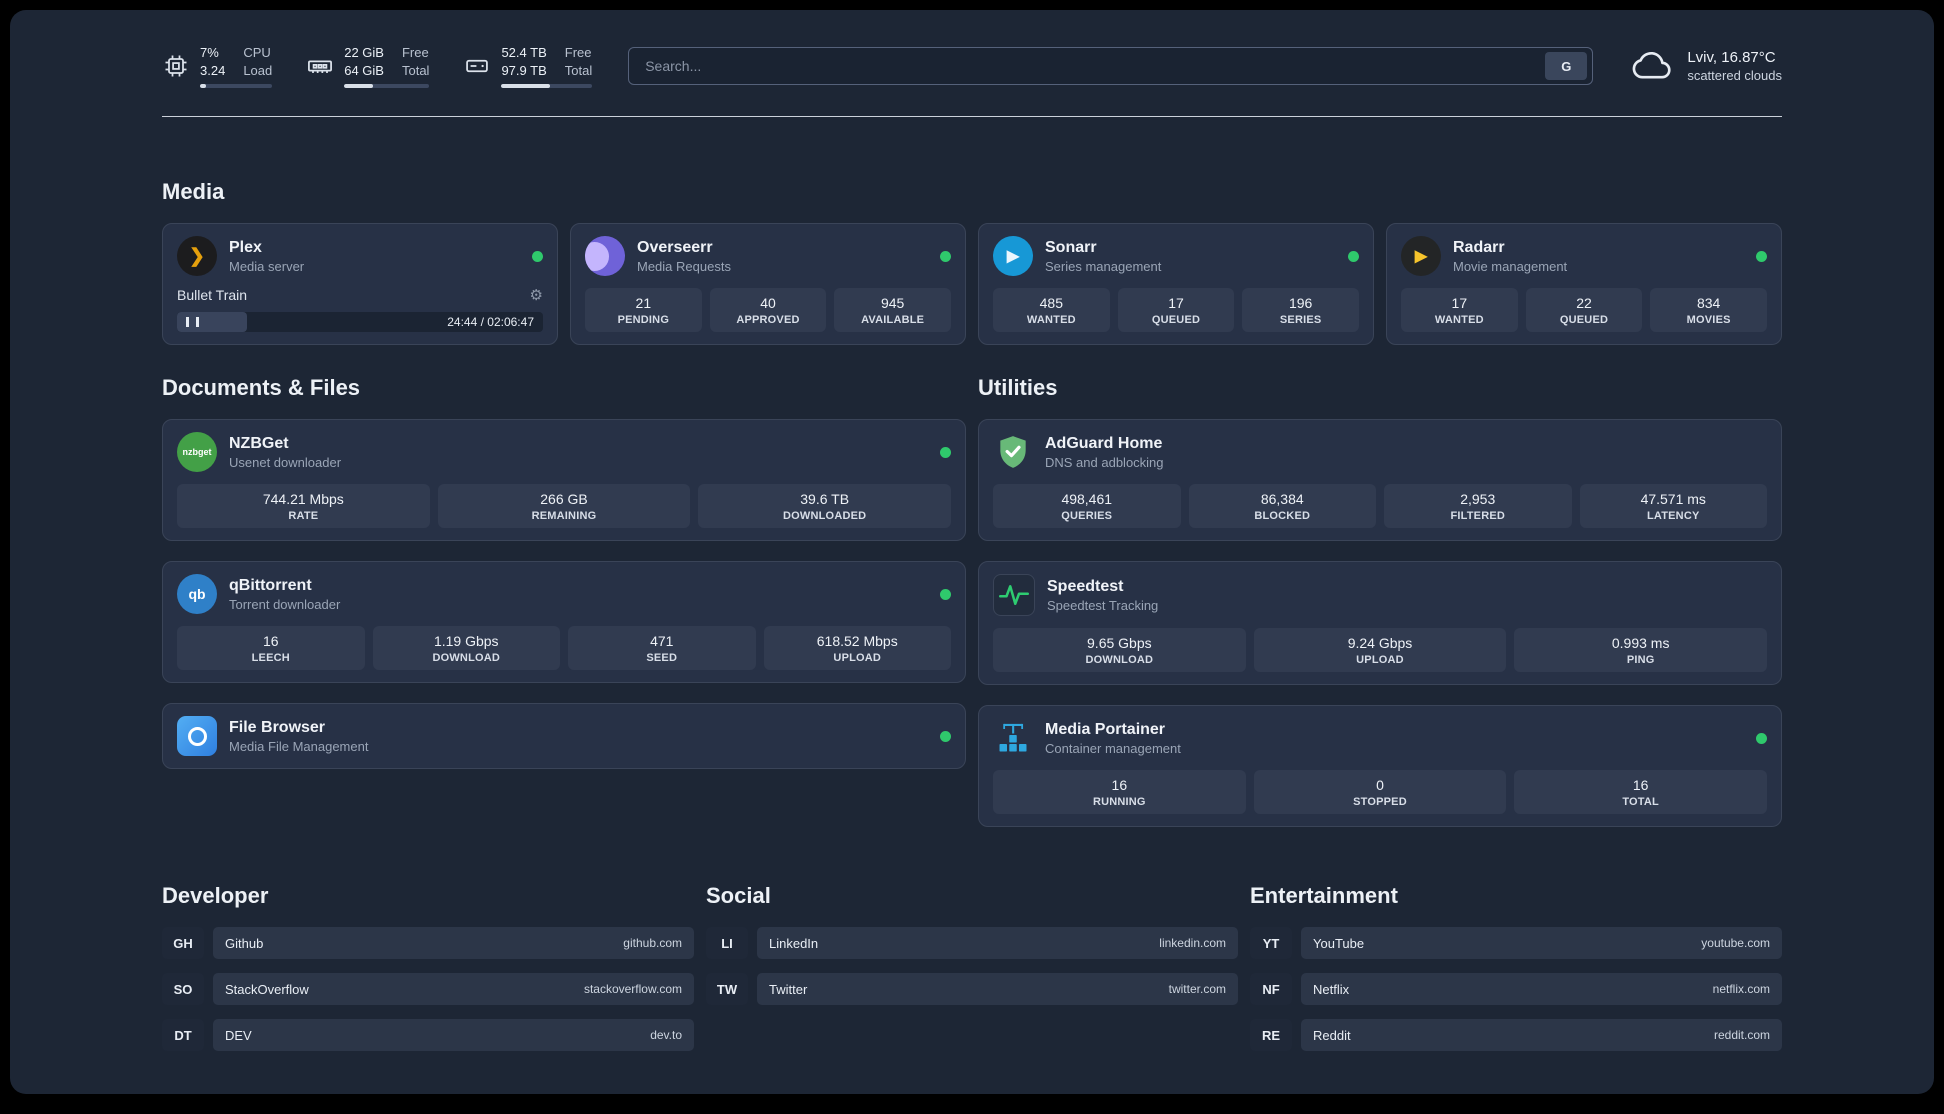 The image size is (1944, 1114). Describe the element at coordinates (183, 943) in the screenshot. I see `bookmark-abbr: GH` at that location.